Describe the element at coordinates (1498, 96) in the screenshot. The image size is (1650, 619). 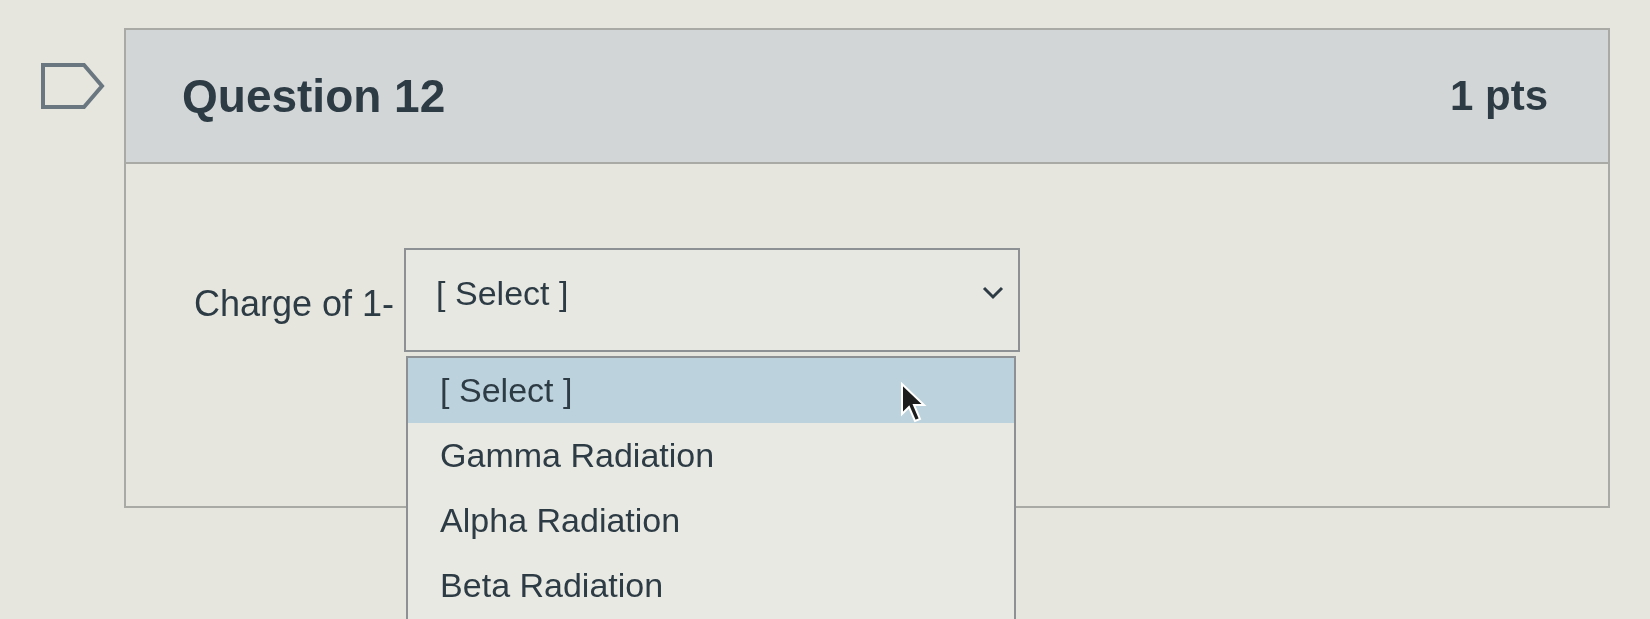
I see `points: 1 pts` at that location.